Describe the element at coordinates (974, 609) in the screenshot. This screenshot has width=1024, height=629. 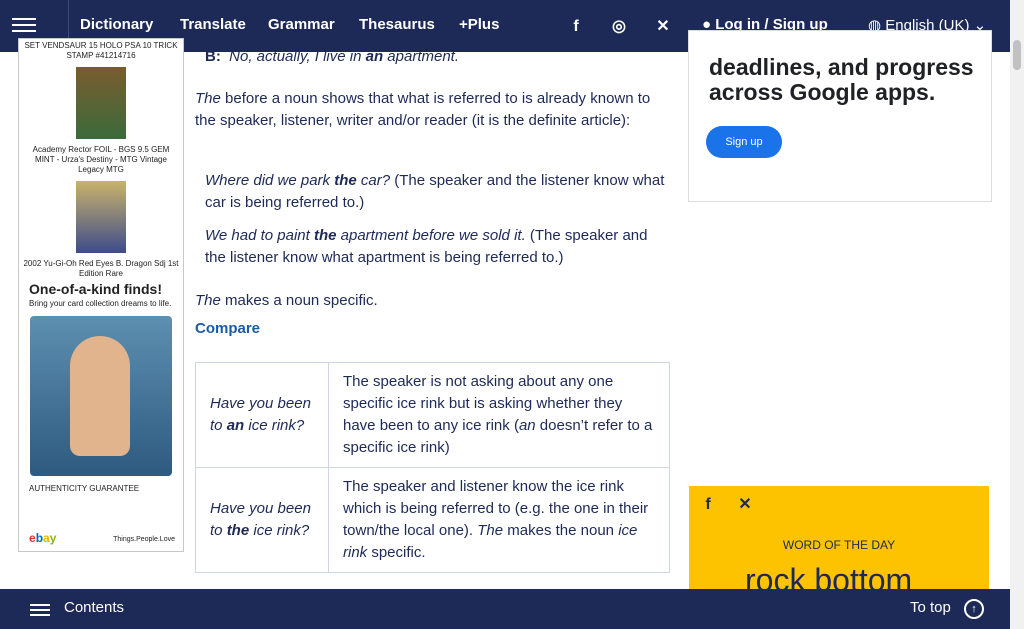
I see `arrow-up-icon: ↑` at that location.